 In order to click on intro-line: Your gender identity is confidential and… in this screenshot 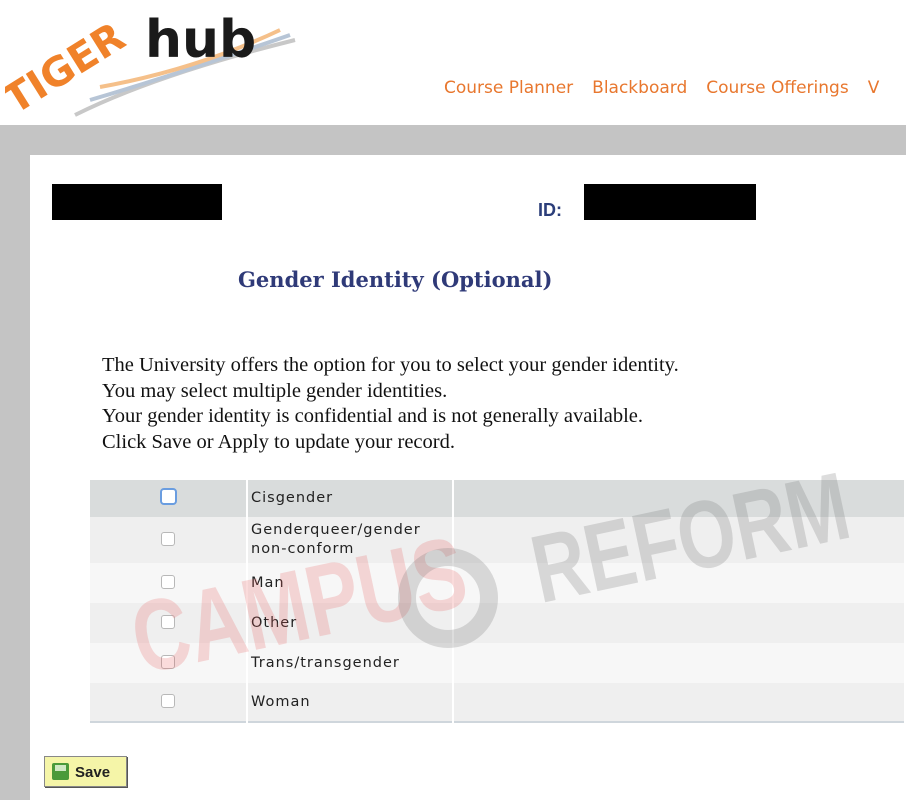, I will do `click(373, 416)`.